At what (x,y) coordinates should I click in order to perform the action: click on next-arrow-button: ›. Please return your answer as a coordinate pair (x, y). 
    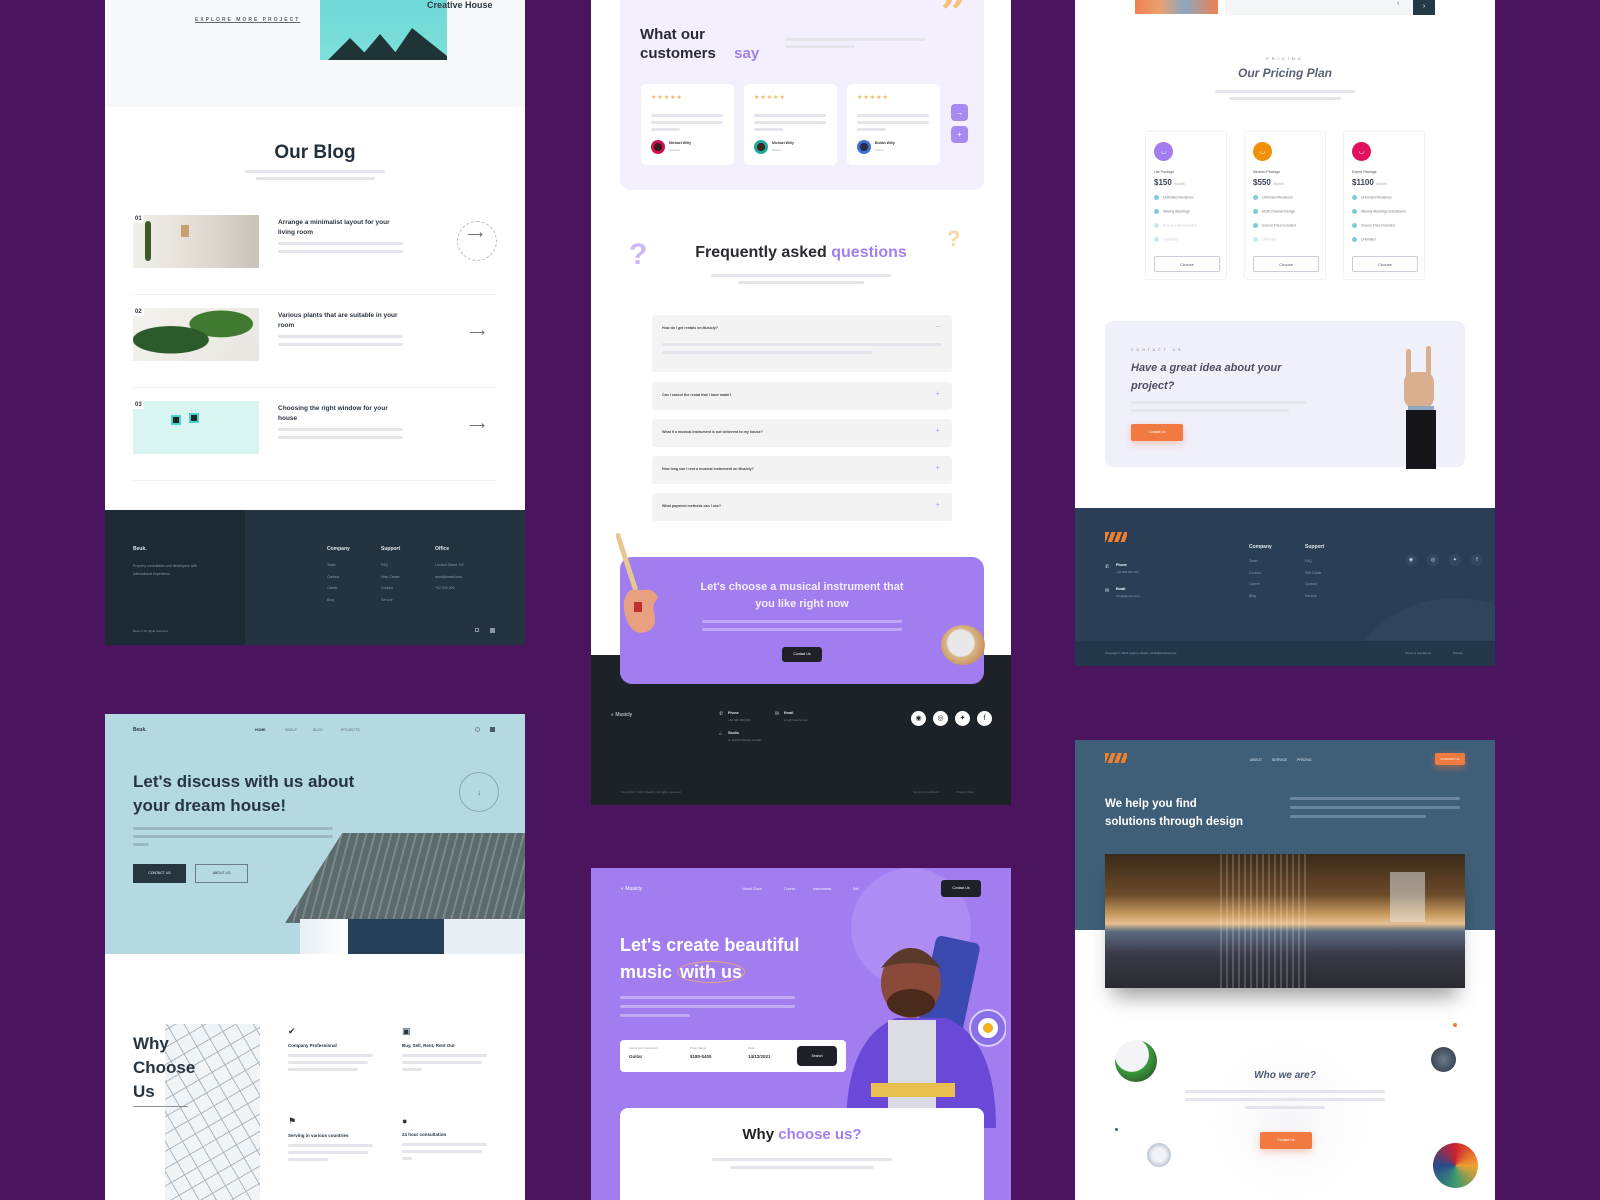
    Looking at the image, I should click on (1424, 7).